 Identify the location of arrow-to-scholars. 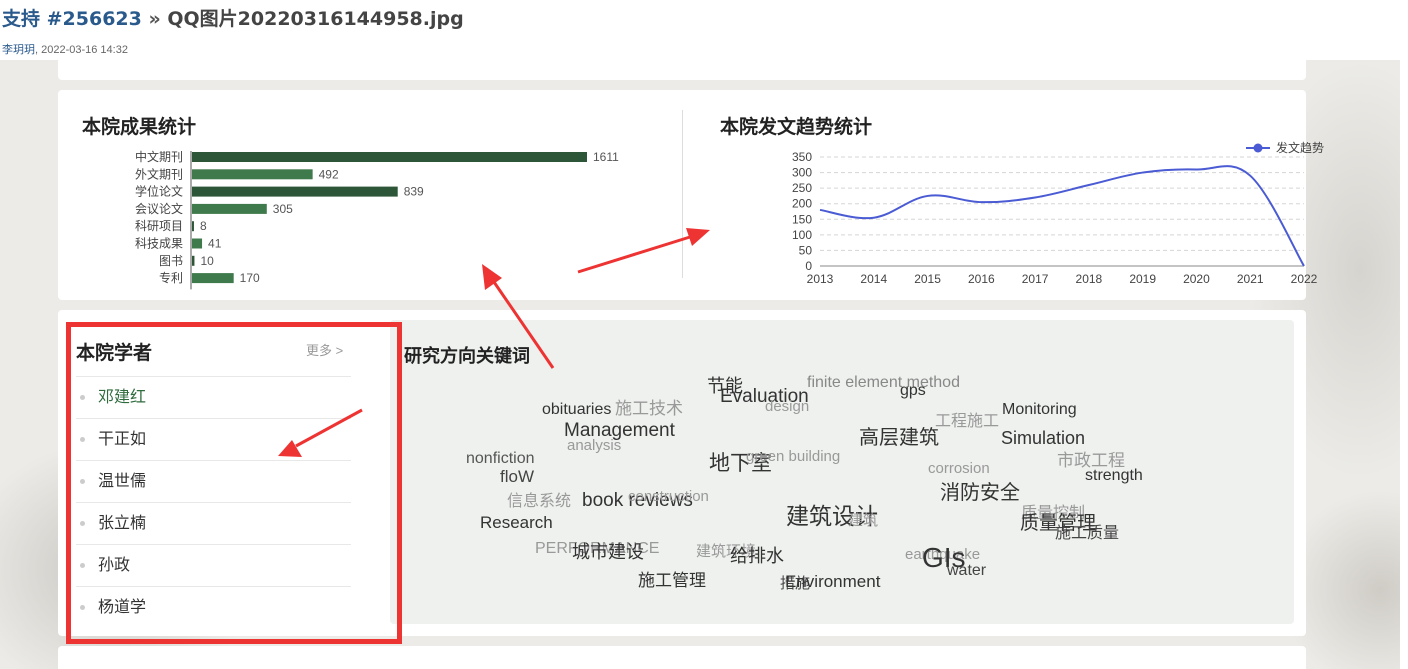
(320, 432).